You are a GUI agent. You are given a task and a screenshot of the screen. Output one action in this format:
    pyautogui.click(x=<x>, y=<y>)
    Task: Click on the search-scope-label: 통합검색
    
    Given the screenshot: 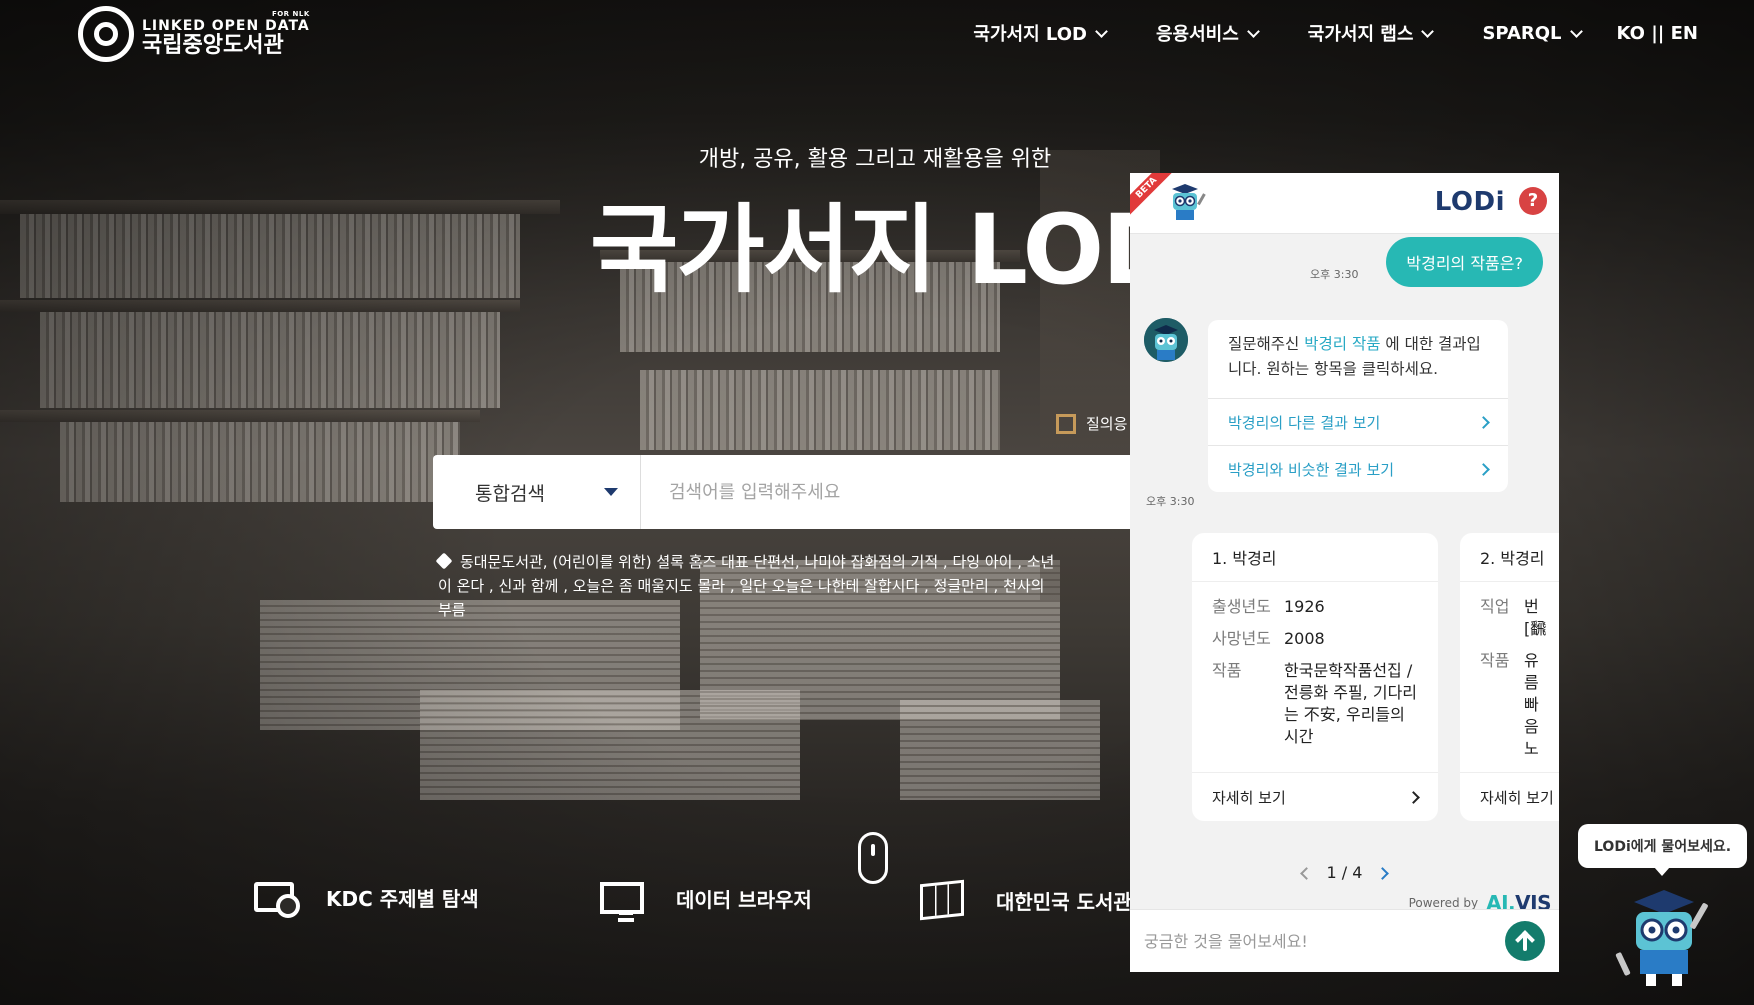 What is the action you would take?
    pyautogui.click(x=510, y=493)
    